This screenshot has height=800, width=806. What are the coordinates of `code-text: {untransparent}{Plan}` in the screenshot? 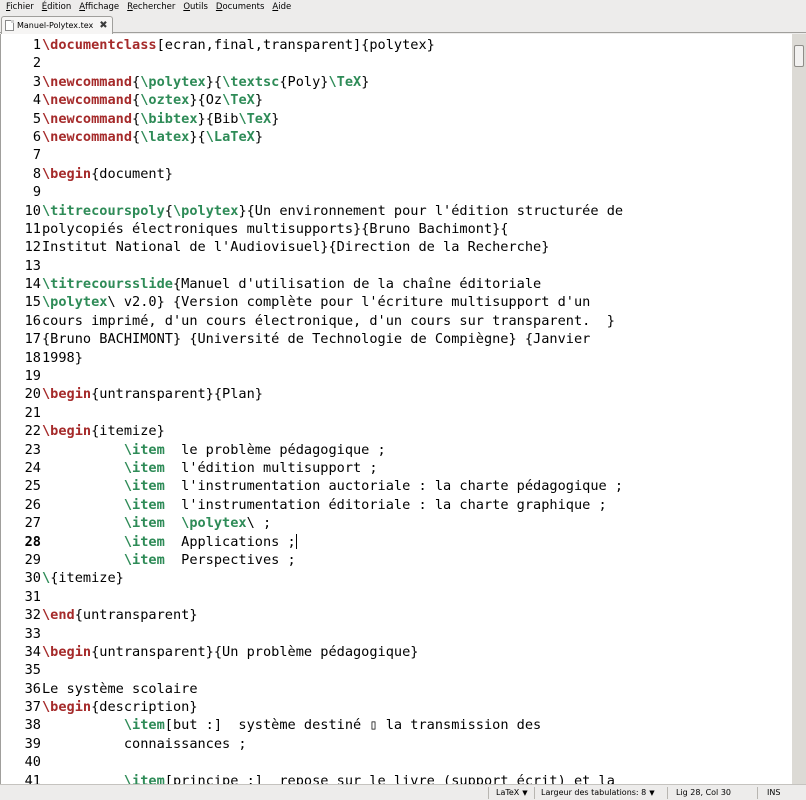 It's located at (177, 394).